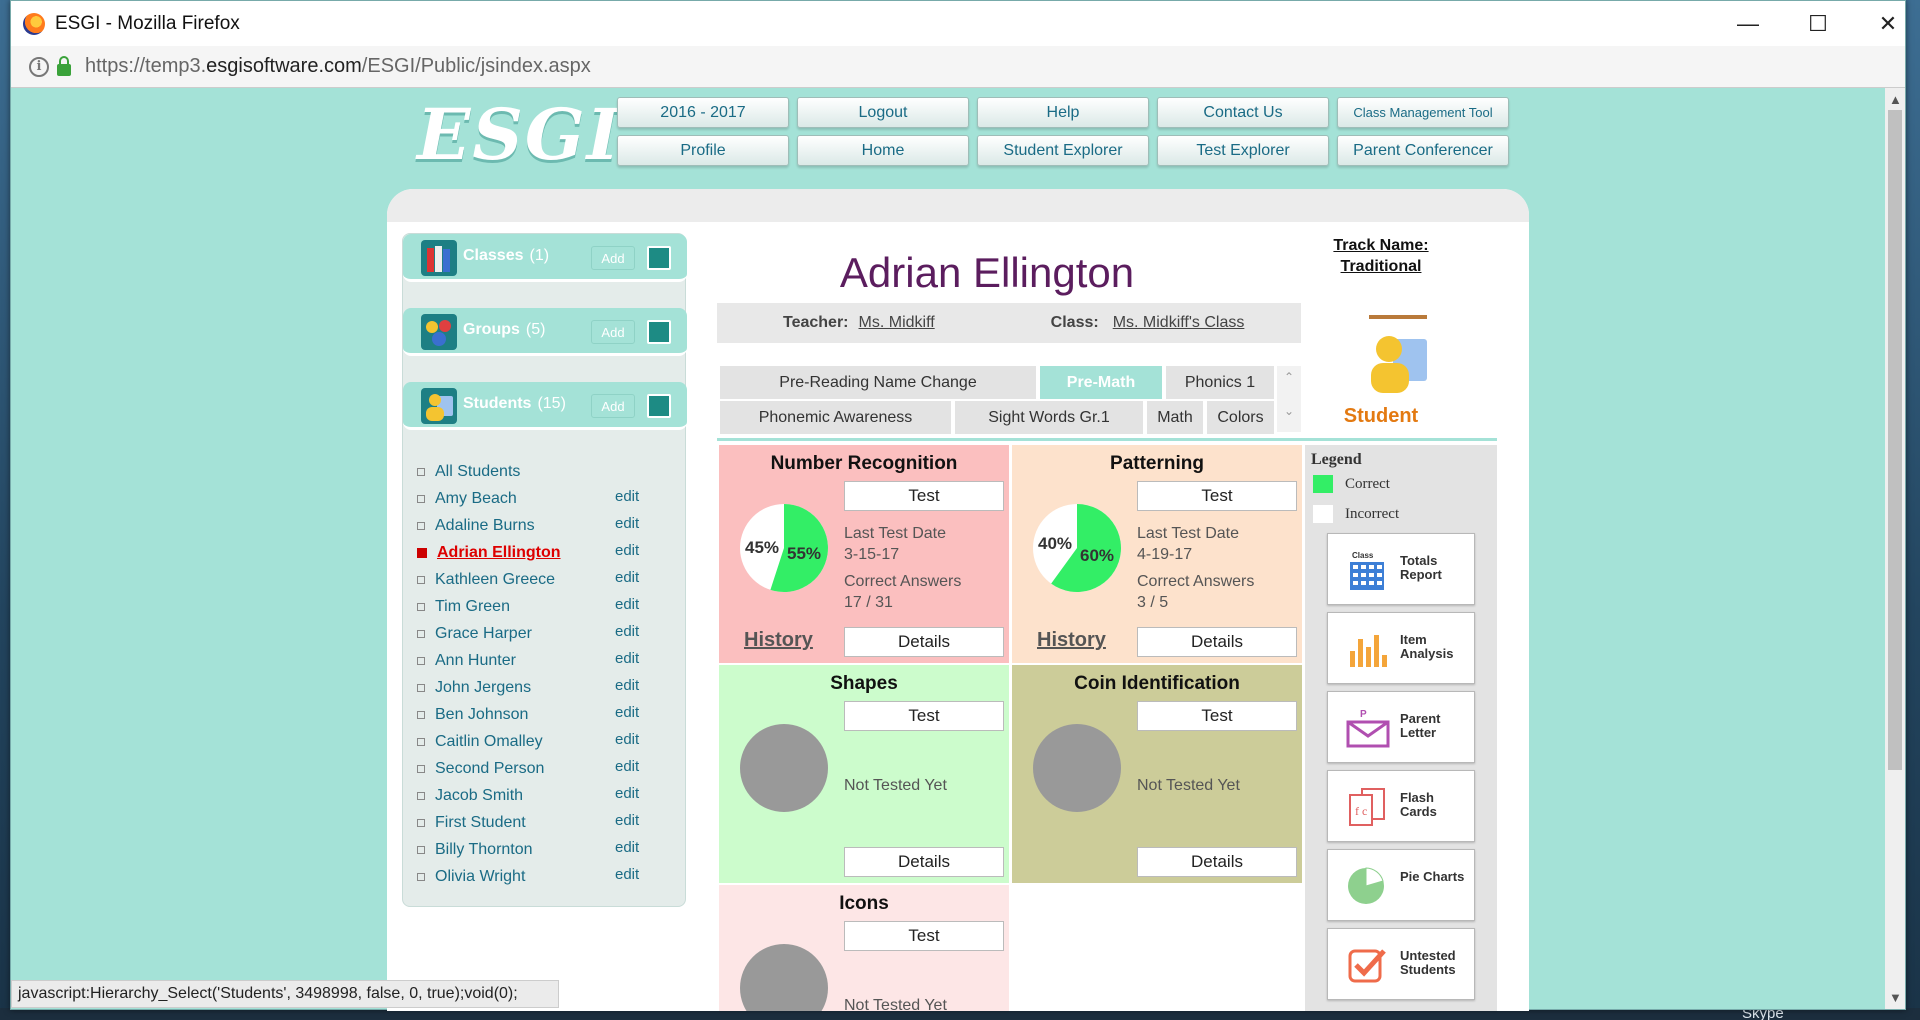 This screenshot has height=1020, width=1920. What do you see at coordinates (1175, 417) in the screenshot?
I see `tab-math: Math` at bounding box center [1175, 417].